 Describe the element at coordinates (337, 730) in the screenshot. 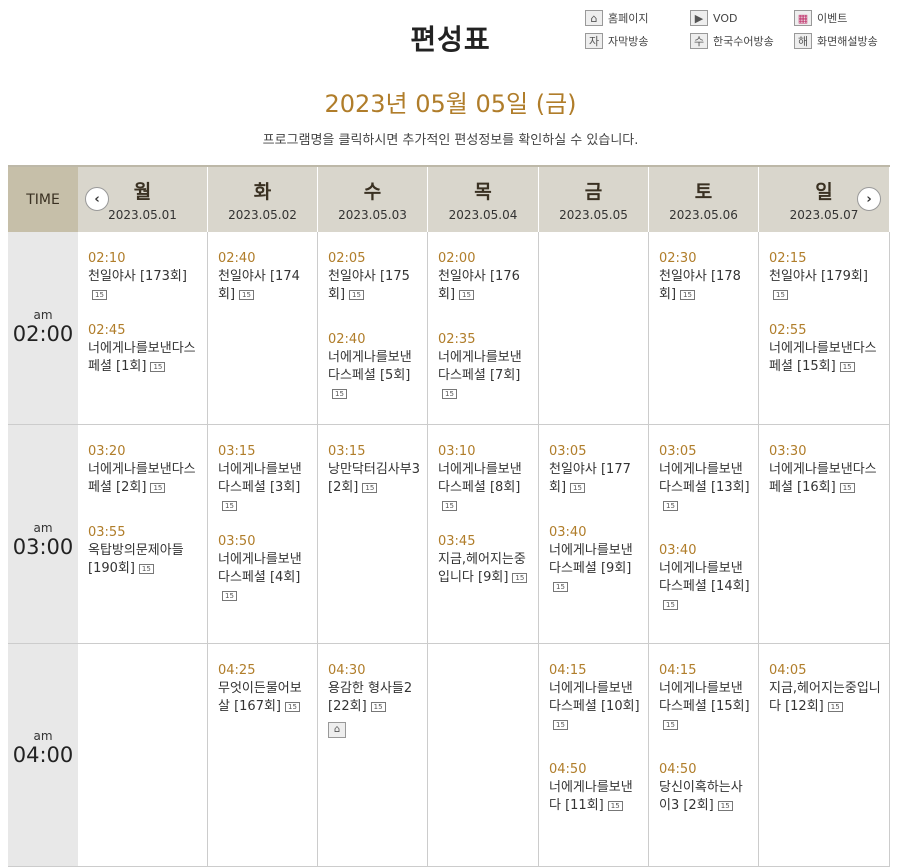

I see `home-icon: ⌂` at that location.